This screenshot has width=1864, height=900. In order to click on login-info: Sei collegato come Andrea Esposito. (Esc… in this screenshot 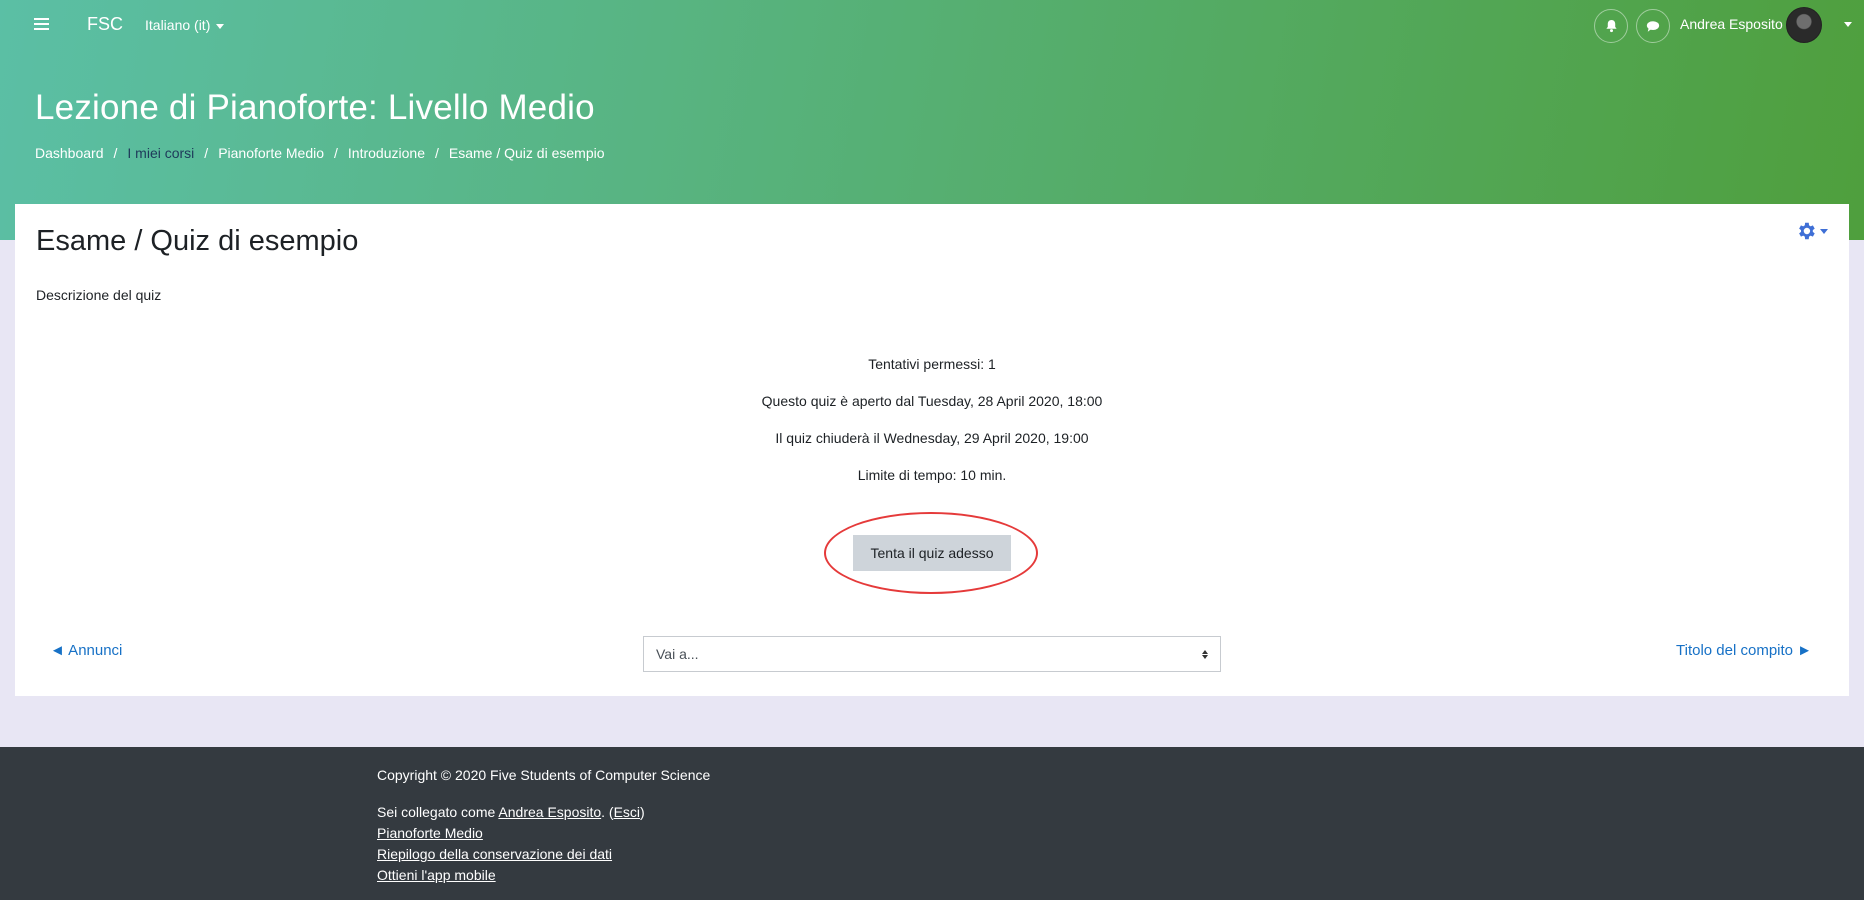, I will do `click(543, 812)`.